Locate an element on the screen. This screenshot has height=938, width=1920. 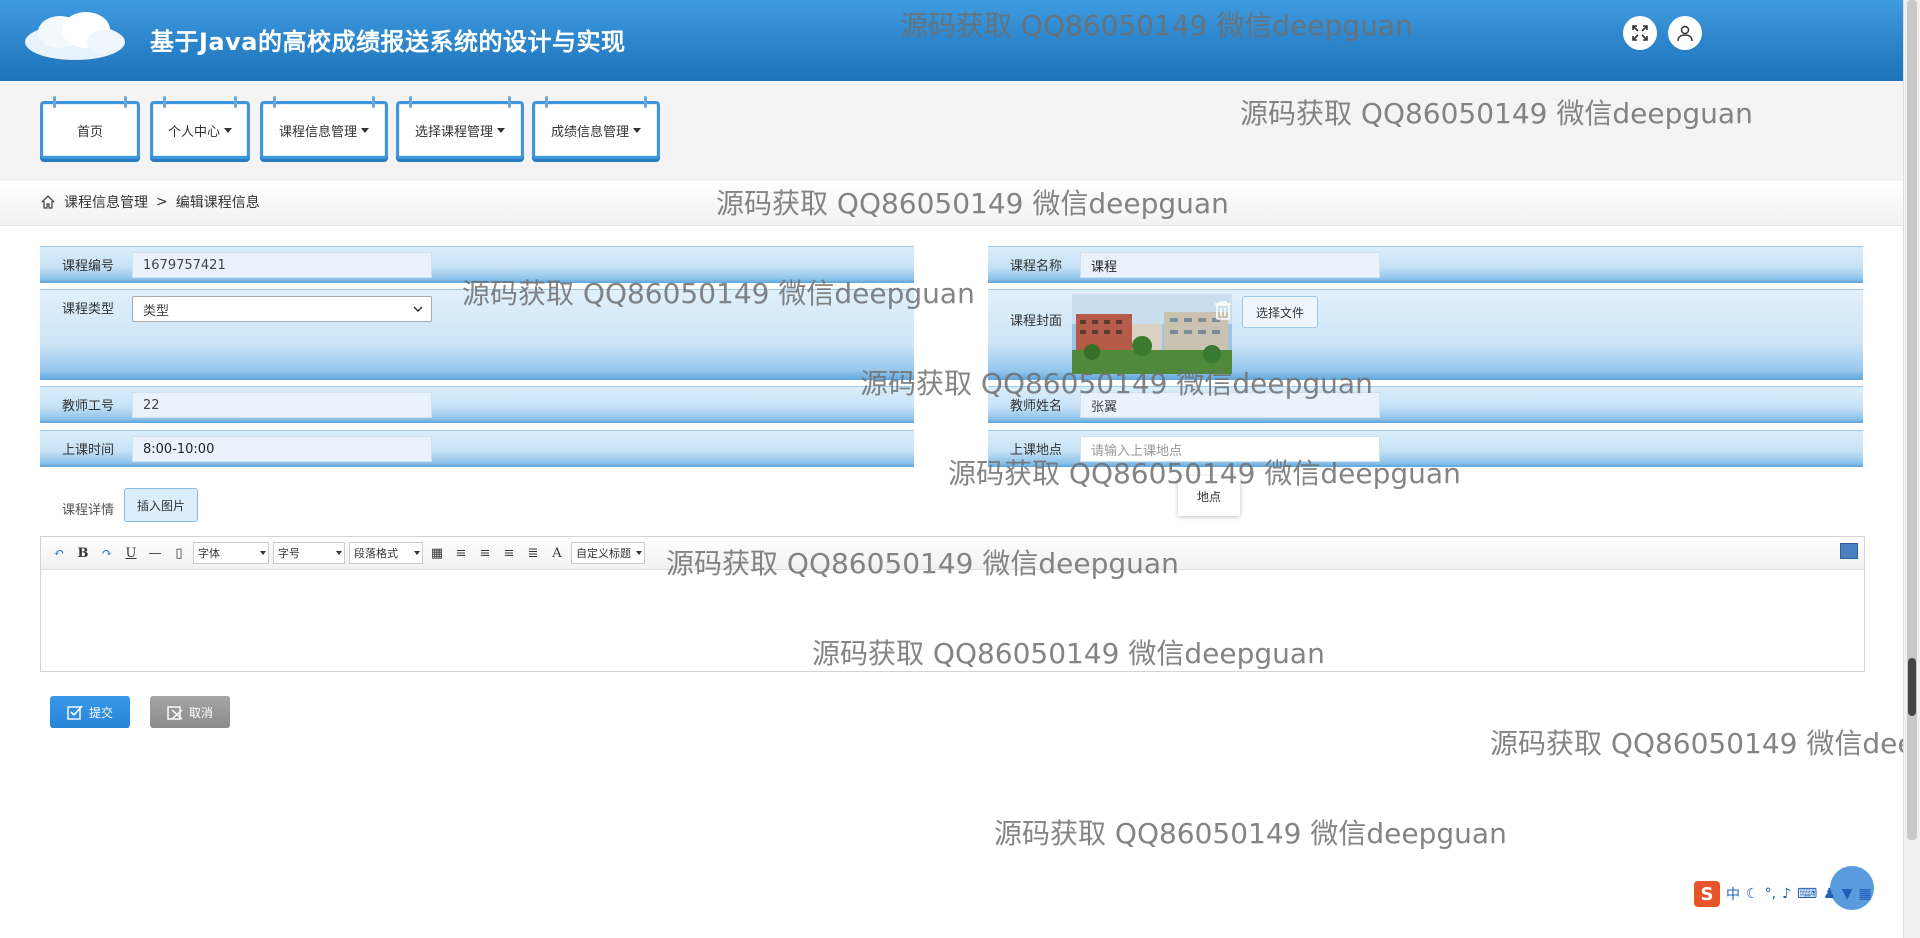
fullscreen-icon is located at coordinates (1640, 33).